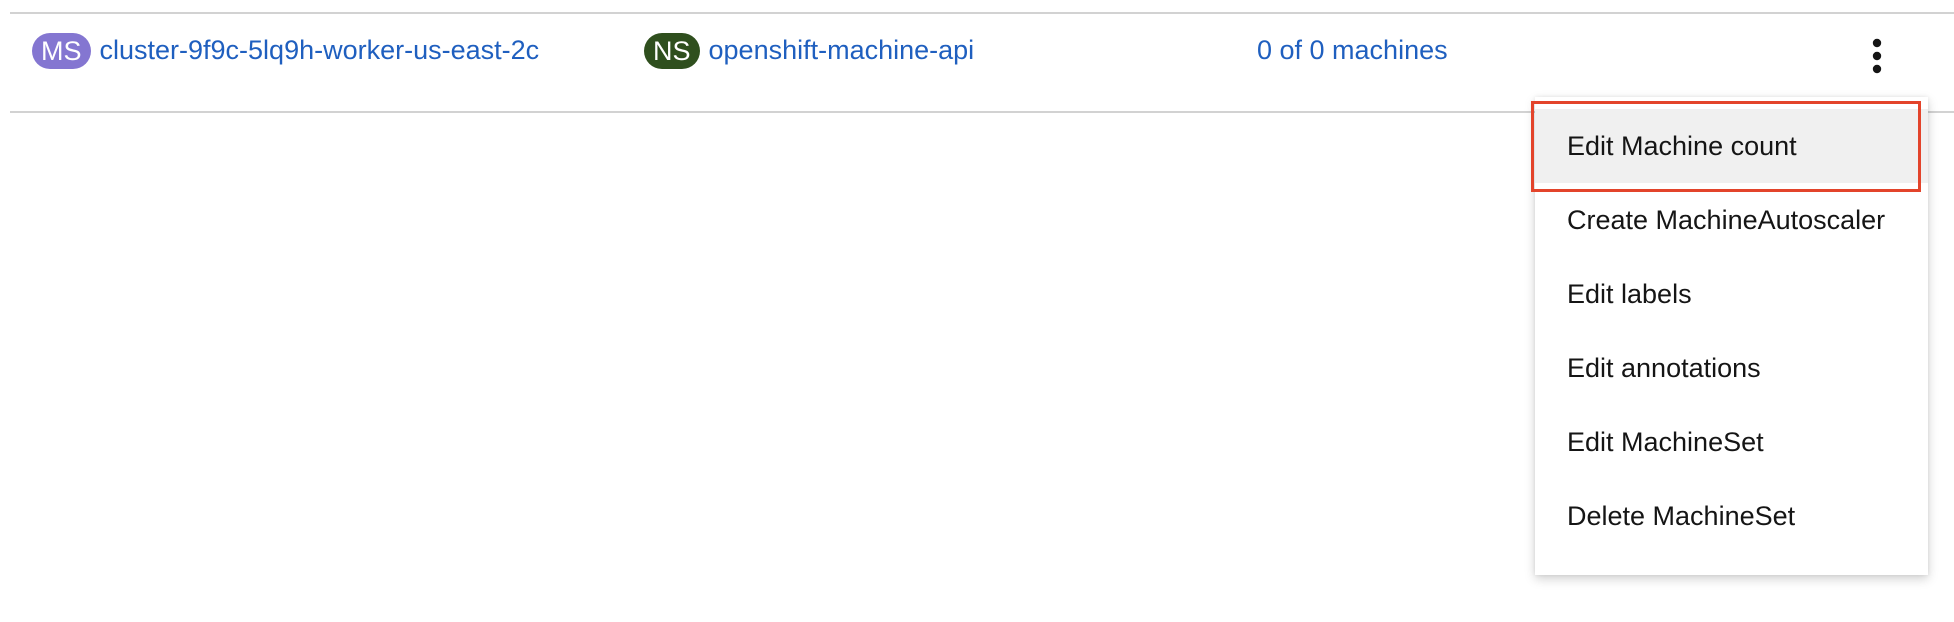 This screenshot has height=622, width=1954. Describe the element at coordinates (1877, 56) in the screenshot. I see `kebab-vertical-icon` at that location.